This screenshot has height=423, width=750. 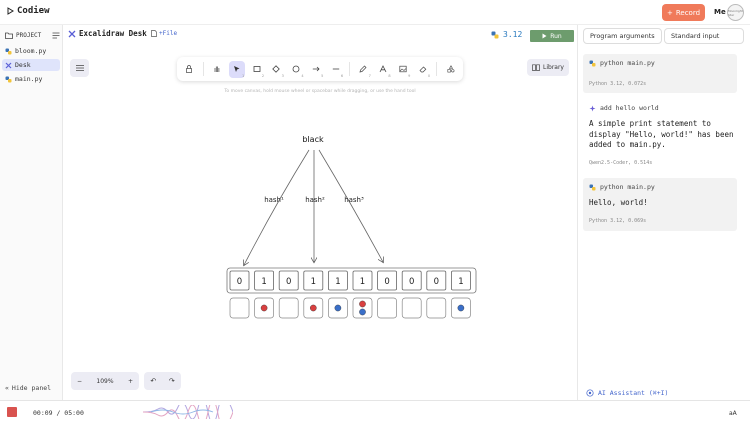 I want to click on arrow-icon, so click(x=316, y=69).